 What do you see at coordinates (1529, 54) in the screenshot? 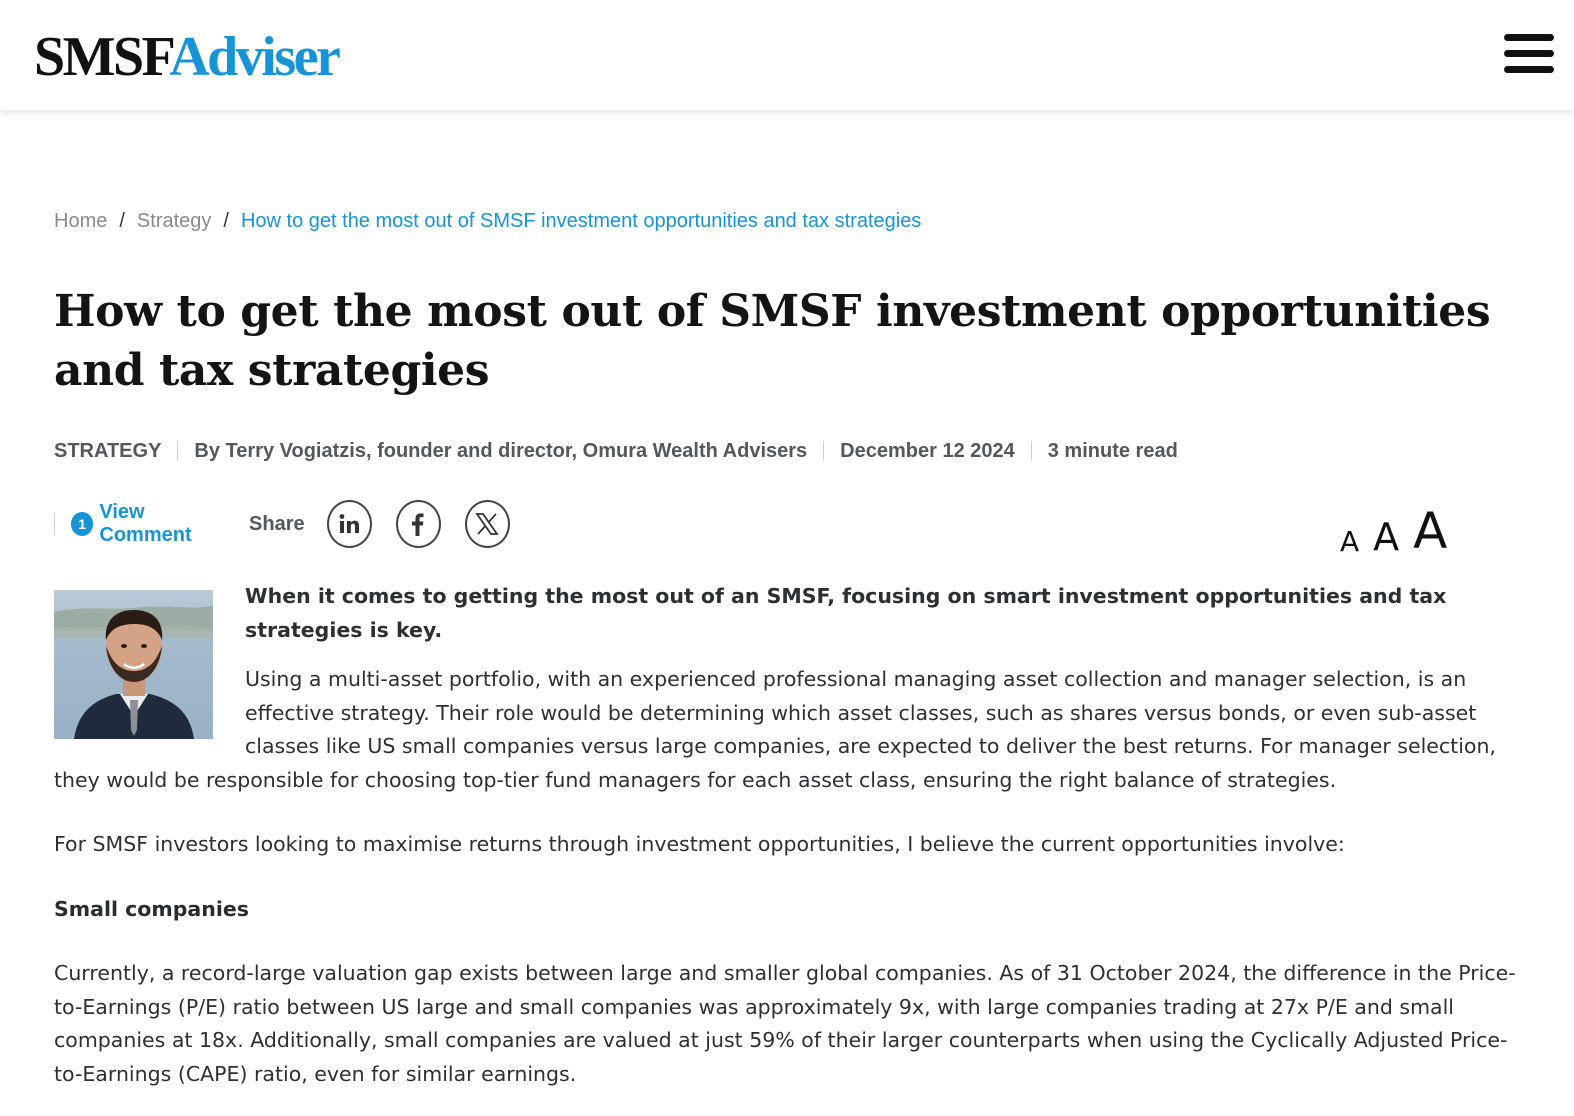
I see `hamburger-menu-icon` at bounding box center [1529, 54].